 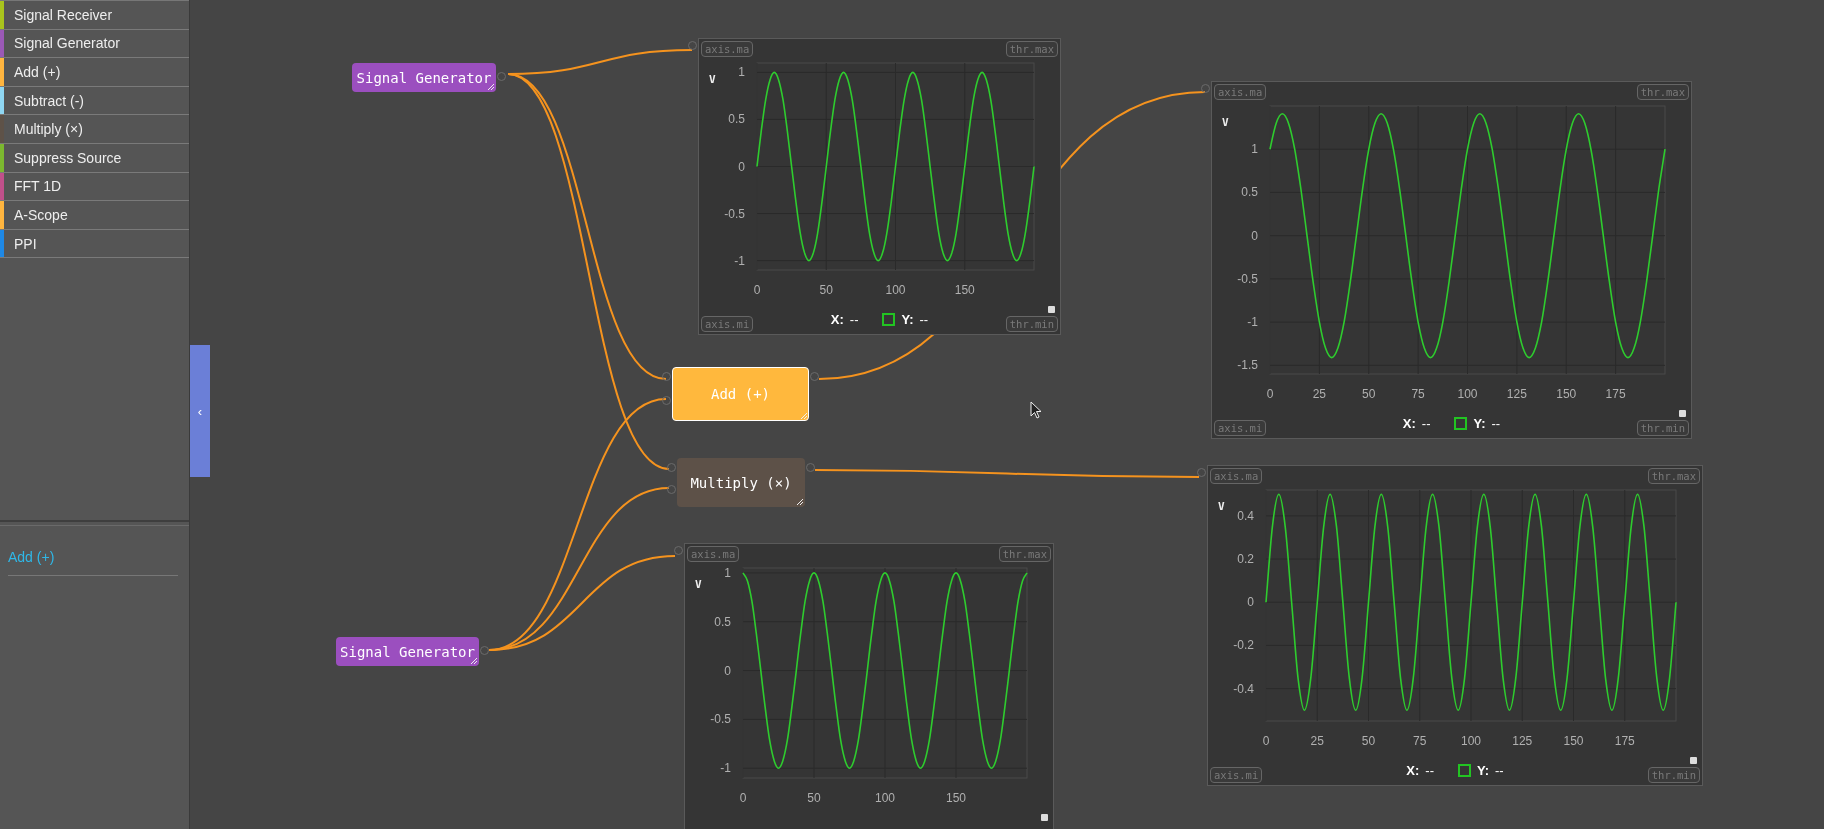 What do you see at coordinates (94, 101) in the screenshot?
I see `sidebar-item: Subtract (-)` at bounding box center [94, 101].